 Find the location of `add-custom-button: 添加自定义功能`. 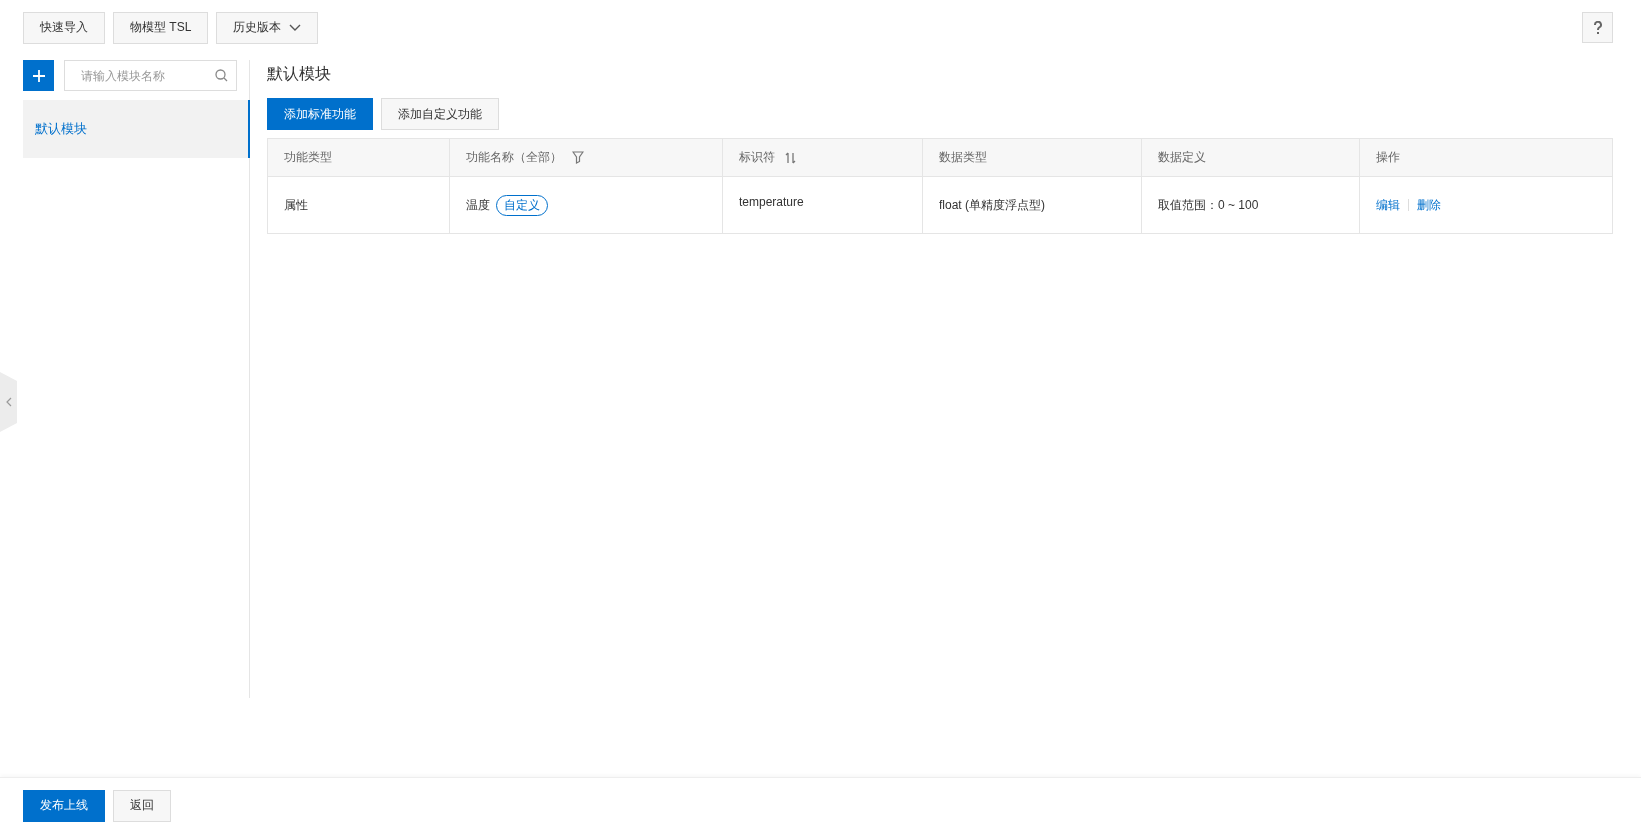

add-custom-button: 添加自定义功能 is located at coordinates (440, 114).